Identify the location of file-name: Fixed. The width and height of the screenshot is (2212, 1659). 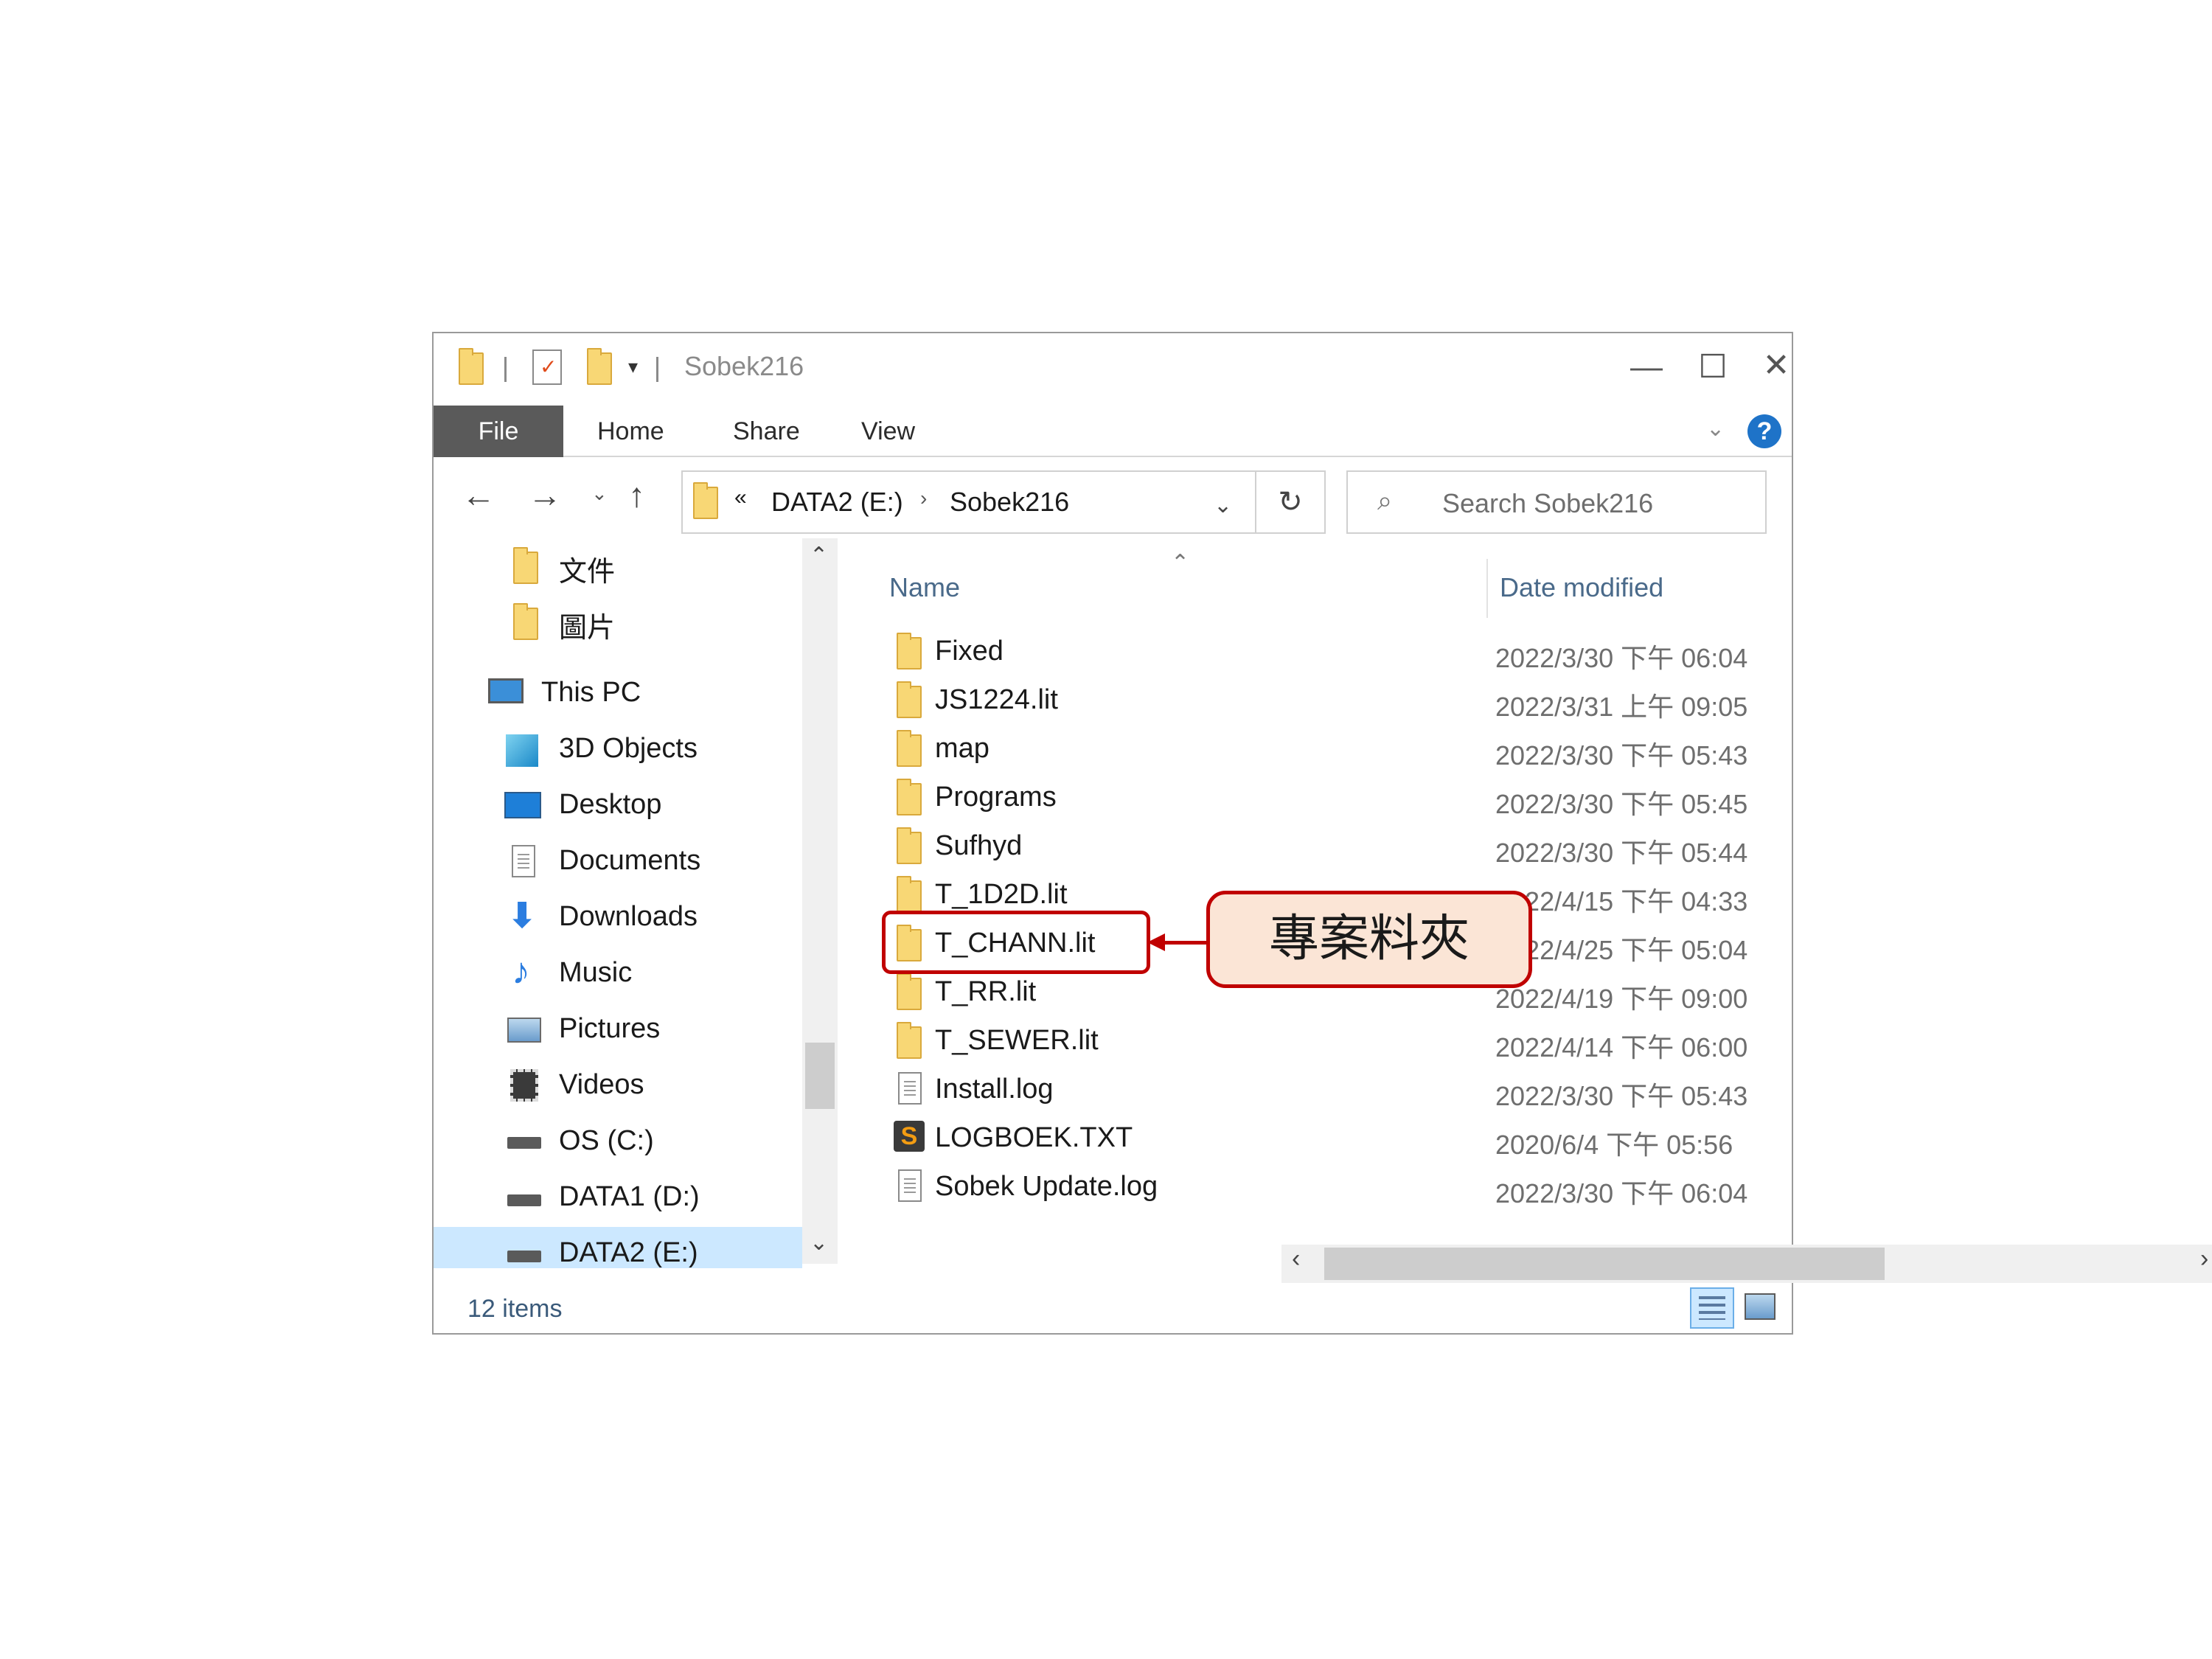
(969, 651).